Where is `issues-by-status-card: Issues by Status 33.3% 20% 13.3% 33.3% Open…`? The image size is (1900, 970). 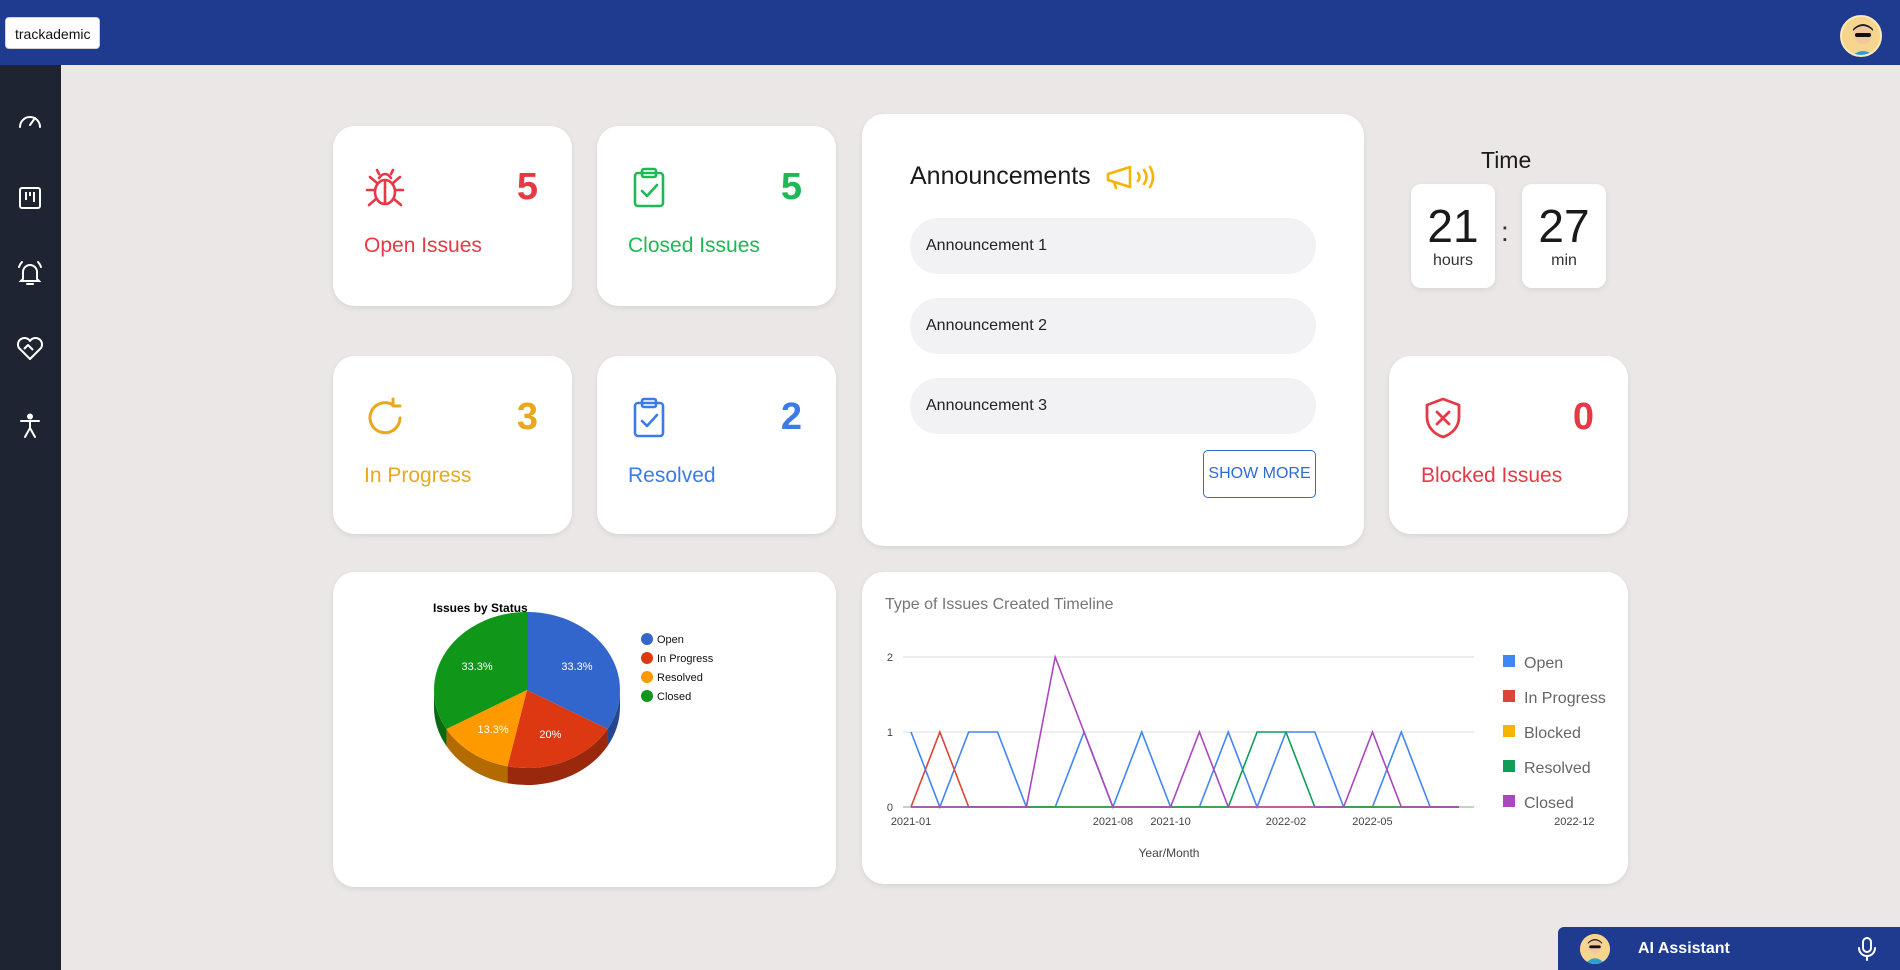 issues-by-status-card: Issues by Status 33.3% 20% 13.3% 33.3% Open… is located at coordinates (584, 729).